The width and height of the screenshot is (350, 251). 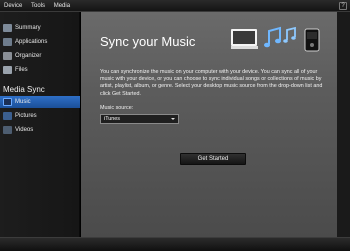 I want to click on organizer-icon, so click(x=7, y=56).